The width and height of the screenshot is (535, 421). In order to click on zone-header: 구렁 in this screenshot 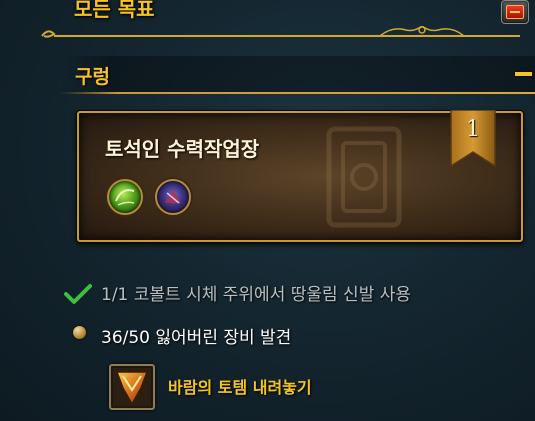, I will do `click(297, 75)`.